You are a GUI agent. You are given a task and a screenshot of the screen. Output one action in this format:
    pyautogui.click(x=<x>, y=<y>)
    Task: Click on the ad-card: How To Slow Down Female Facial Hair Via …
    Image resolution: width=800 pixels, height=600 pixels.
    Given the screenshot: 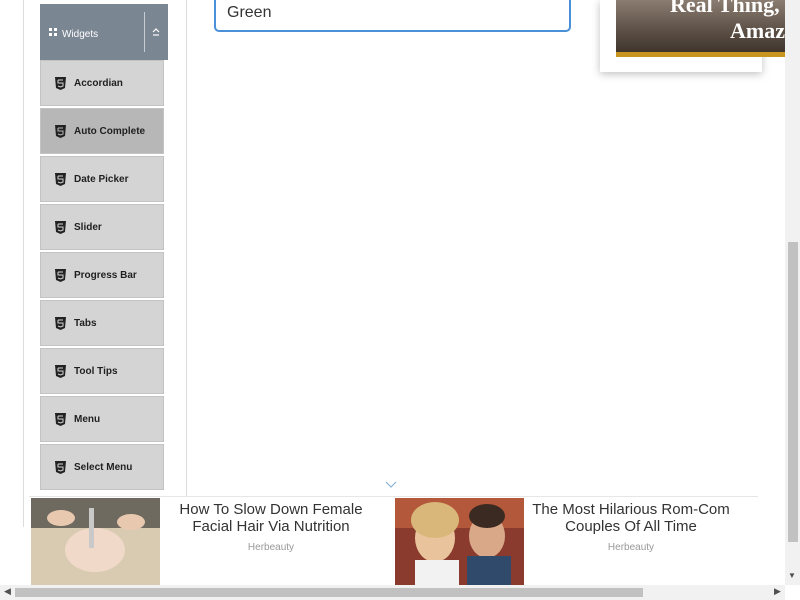 What is the action you would take?
    pyautogui.click(x=209, y=541)
    